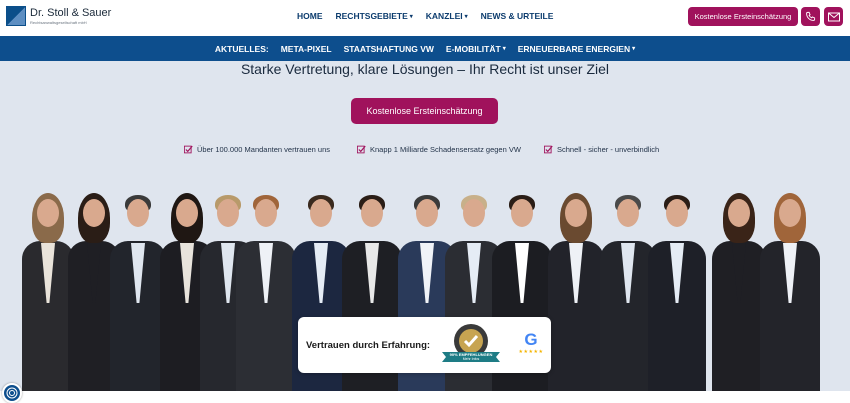 The image size is (850, 403). What do you see at coordinates (743, 16) in the screenshot?
I see `consultation-button: Kostenlose Ersteinschätzung` at bounding box center [743, 16].